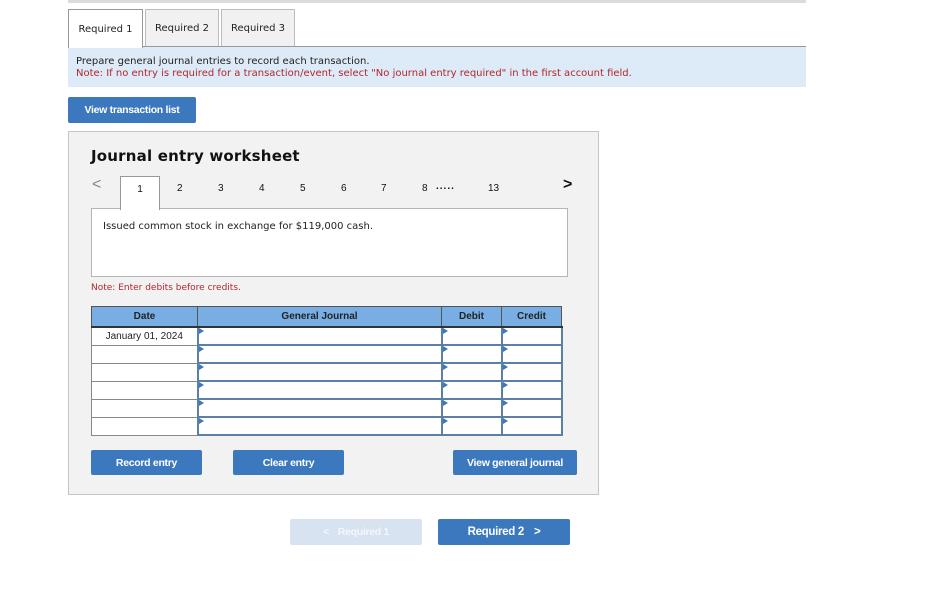 The height and width of the screenshot is (606, 937). I want to click on page-2: 2, so click(180, 188).